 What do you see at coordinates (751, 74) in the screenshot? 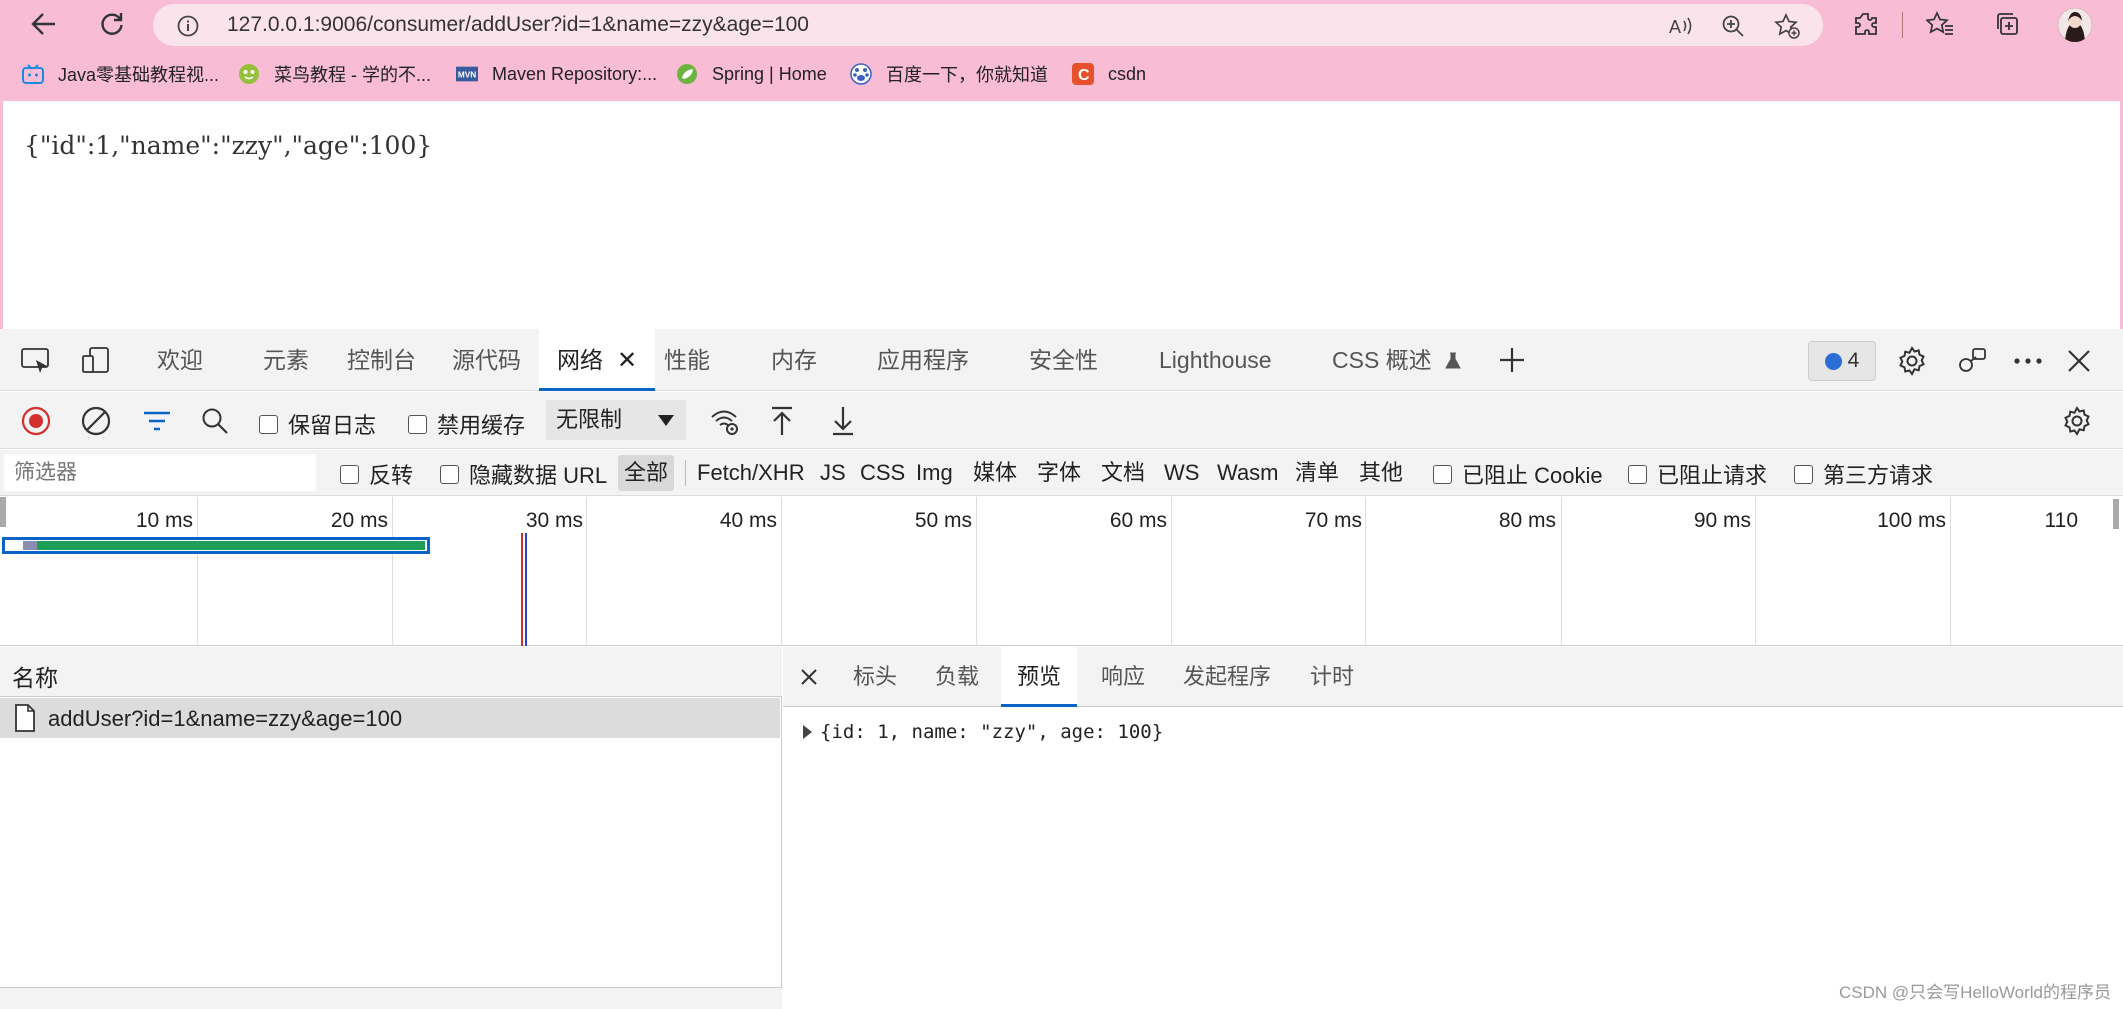
I see `bookmark-spring: Spring | Home` at bounding box center [751, 74].